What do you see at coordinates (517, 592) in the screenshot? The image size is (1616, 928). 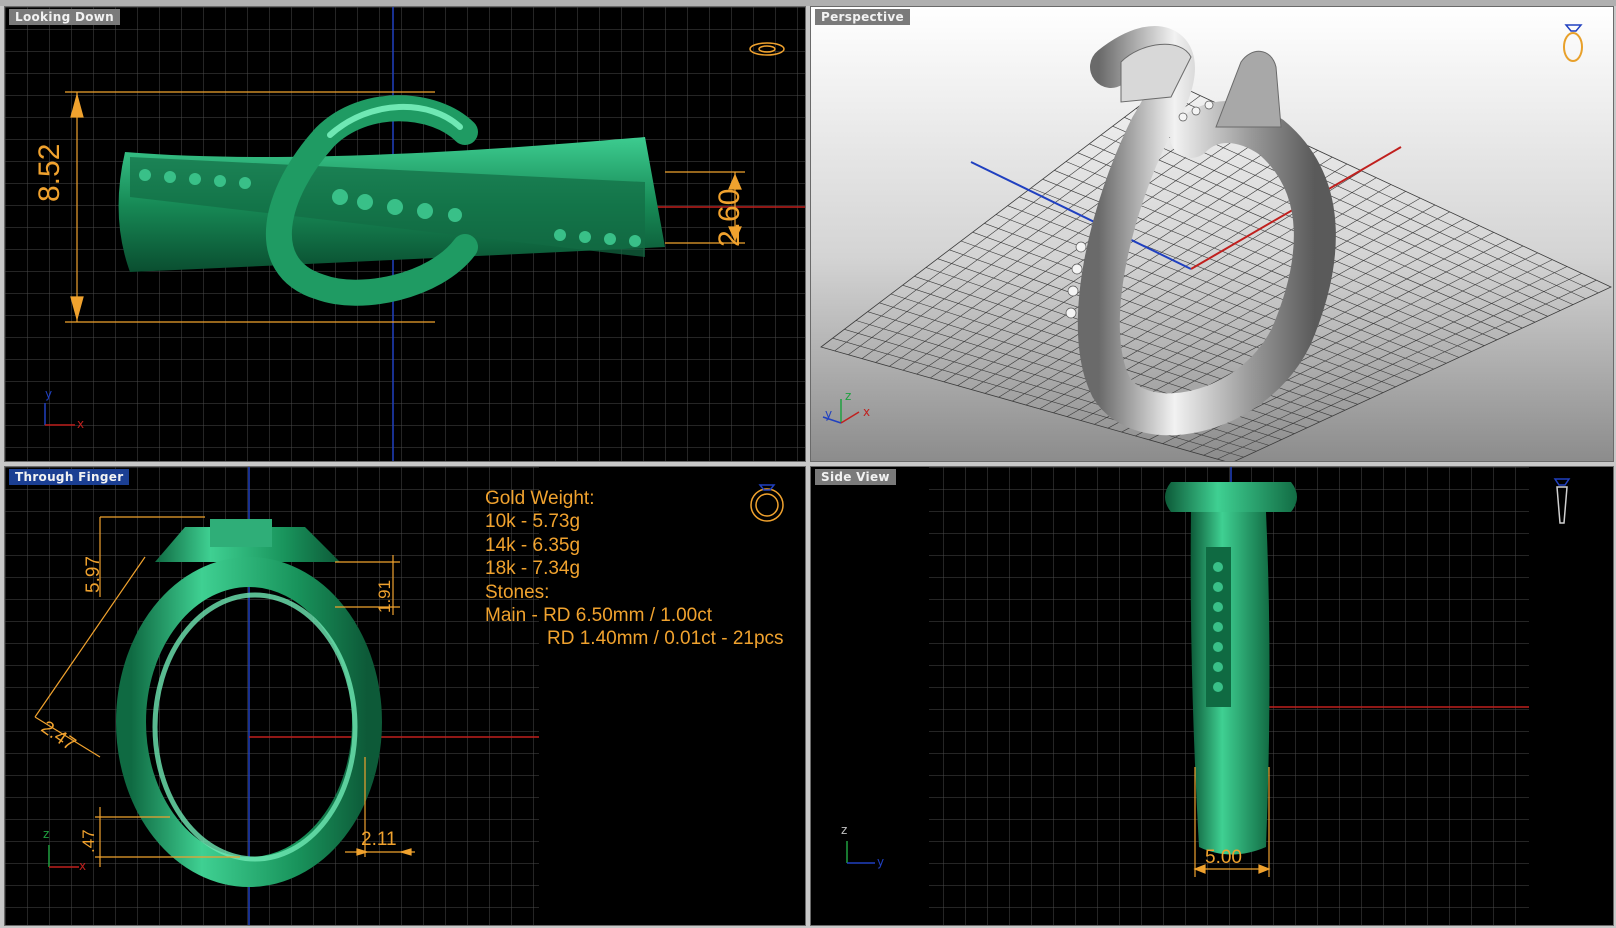 I see `stones-title: Stones:` at bounding box center [517, 592].